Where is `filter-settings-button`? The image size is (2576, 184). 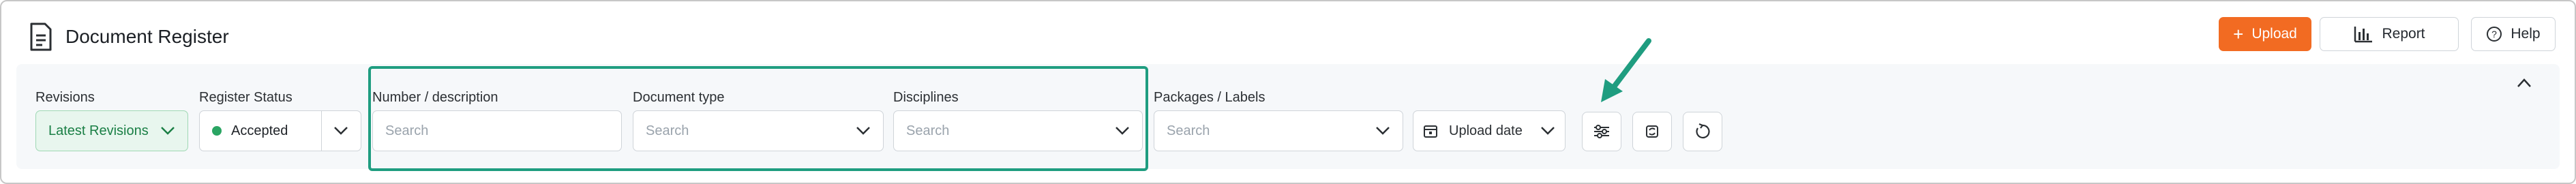
filter-settings-button is located at coordinates (1601, 131).